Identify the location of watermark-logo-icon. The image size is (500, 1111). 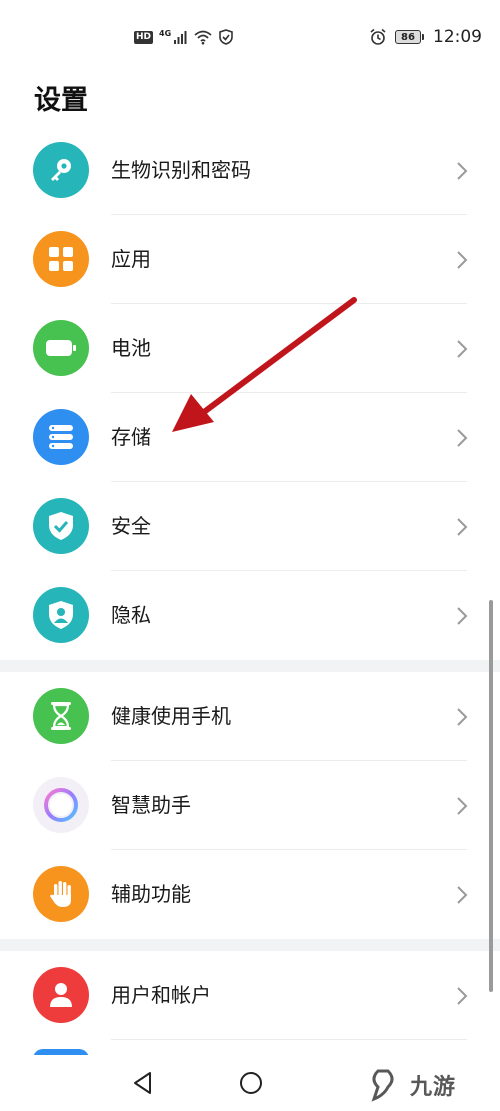
(382, 1085).